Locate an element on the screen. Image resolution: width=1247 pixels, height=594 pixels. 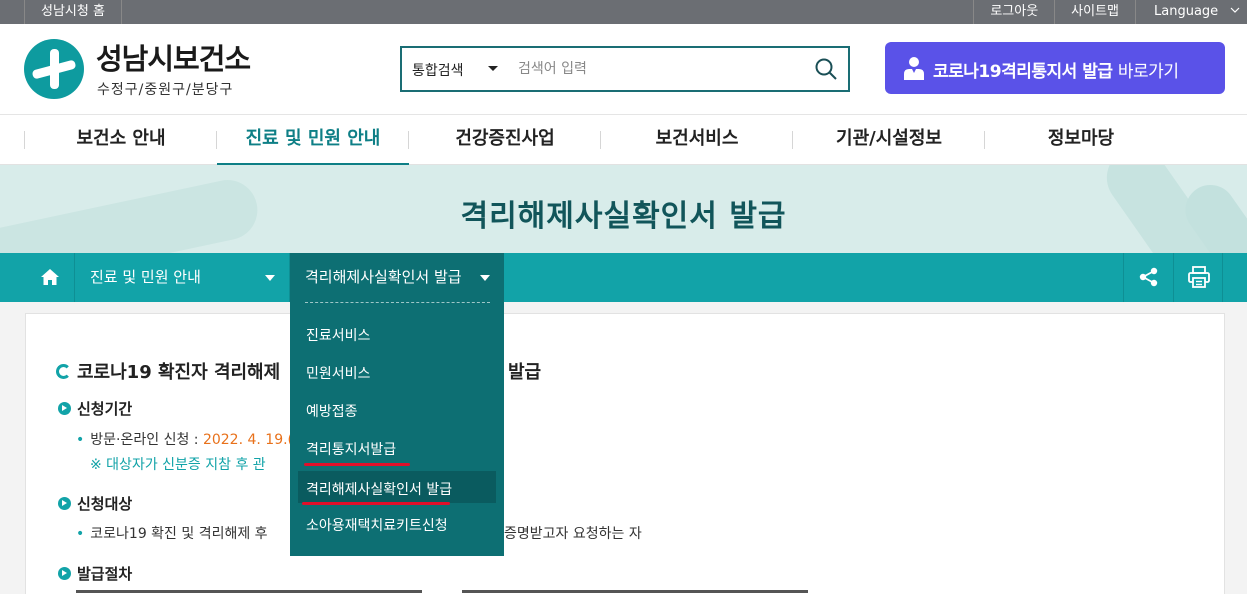
language-select: Language is located at coordinates (1191, 12).